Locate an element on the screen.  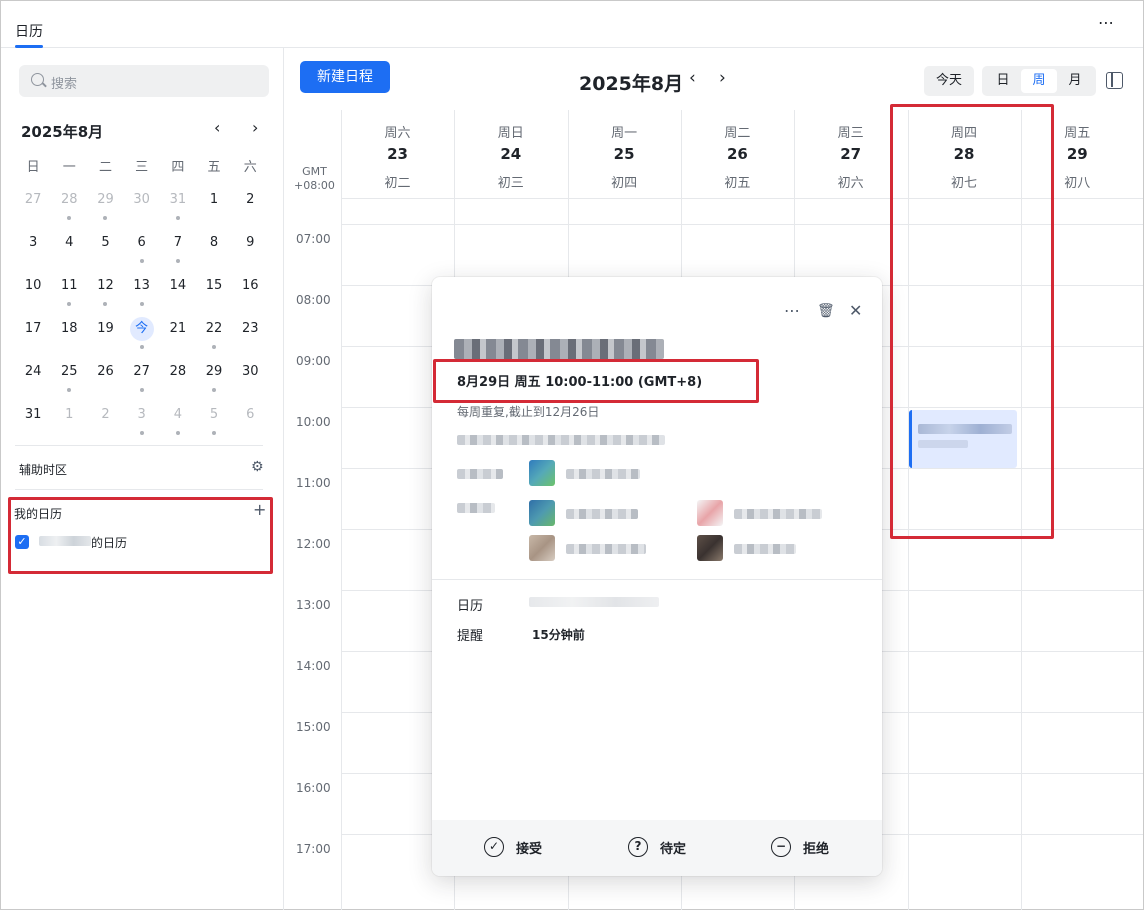
event-block is located at coordinates (963, 439).